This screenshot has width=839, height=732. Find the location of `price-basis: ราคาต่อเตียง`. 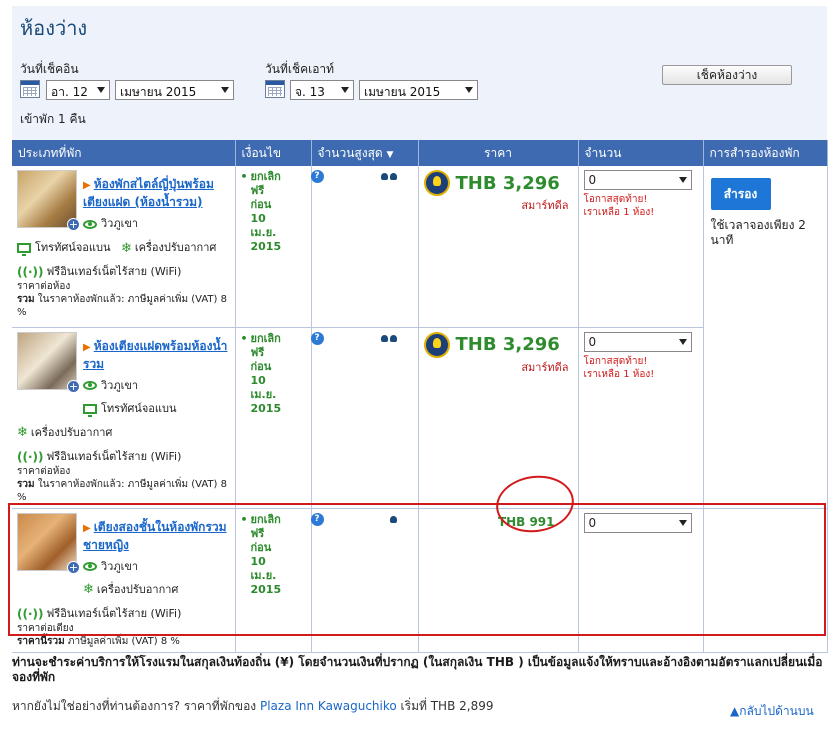

price-basis: ราคาต่อเตียง is located at coordinates (45, 628).